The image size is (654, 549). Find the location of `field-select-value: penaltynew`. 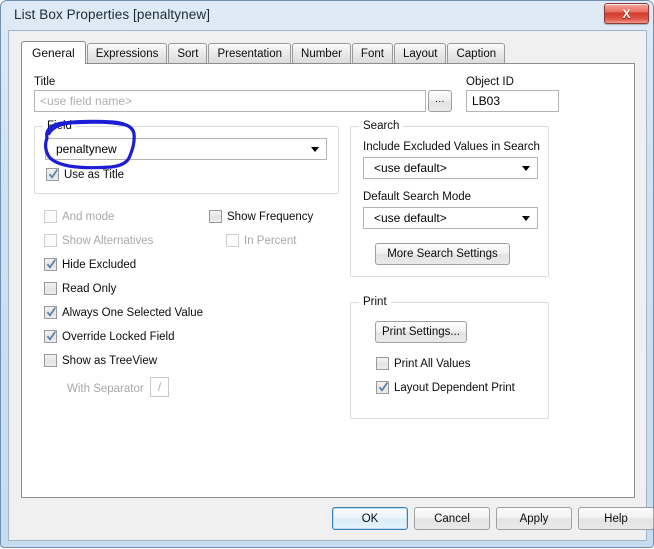

field-select-value: penaltynew is located at coordinates (86, 149).